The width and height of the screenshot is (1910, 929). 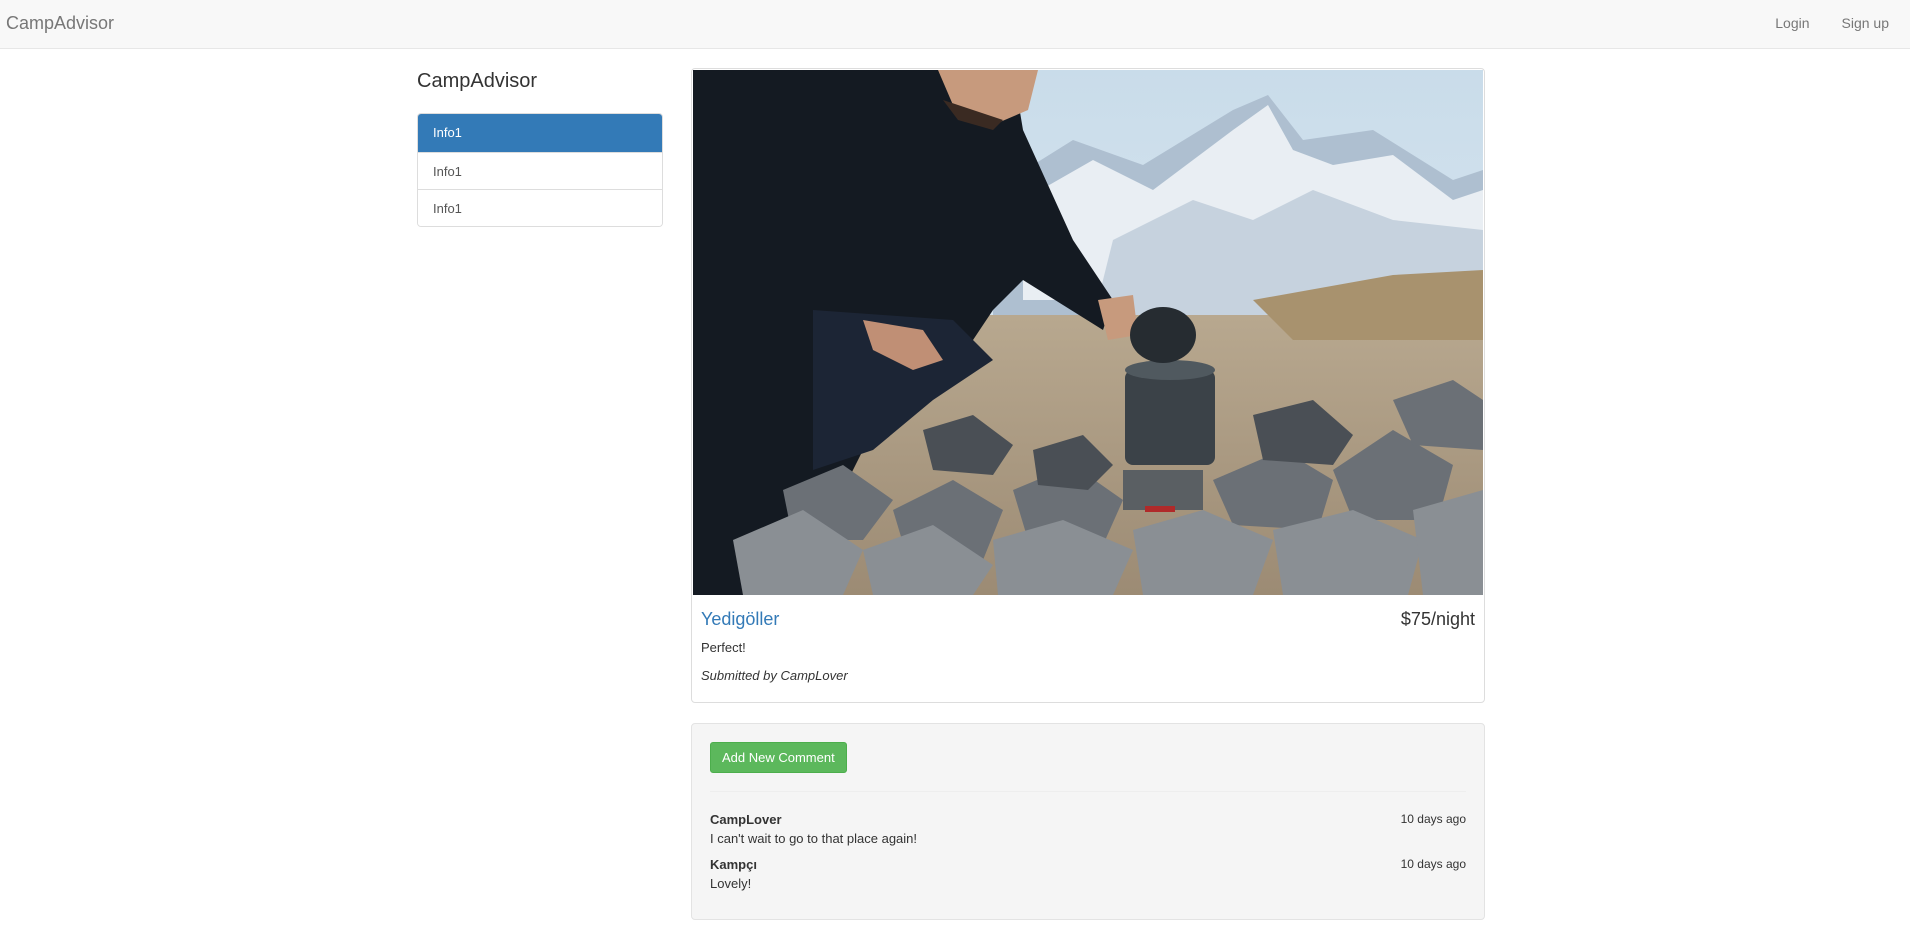 I want to click on campground-price: $75/night, so click(x=1437, y=619).